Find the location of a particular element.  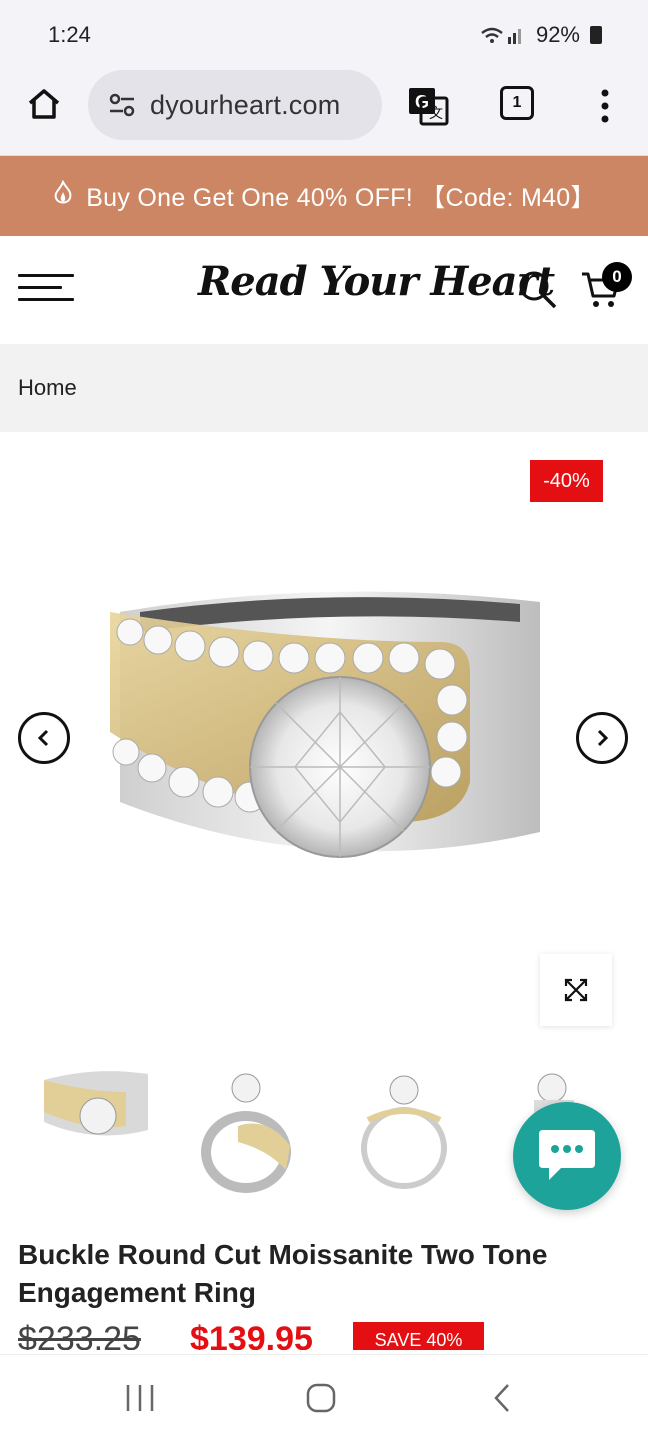

chat-button is located at coordinates (567, 1156).